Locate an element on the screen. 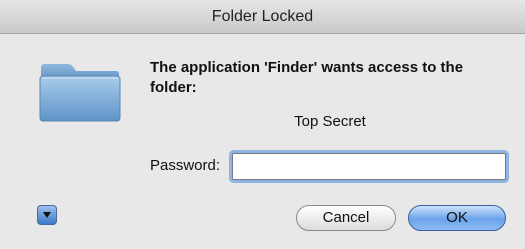 The height and width of the screenshot is (249, 525). window-title-bar: Folder Locked is located at coordinates (262, 17).